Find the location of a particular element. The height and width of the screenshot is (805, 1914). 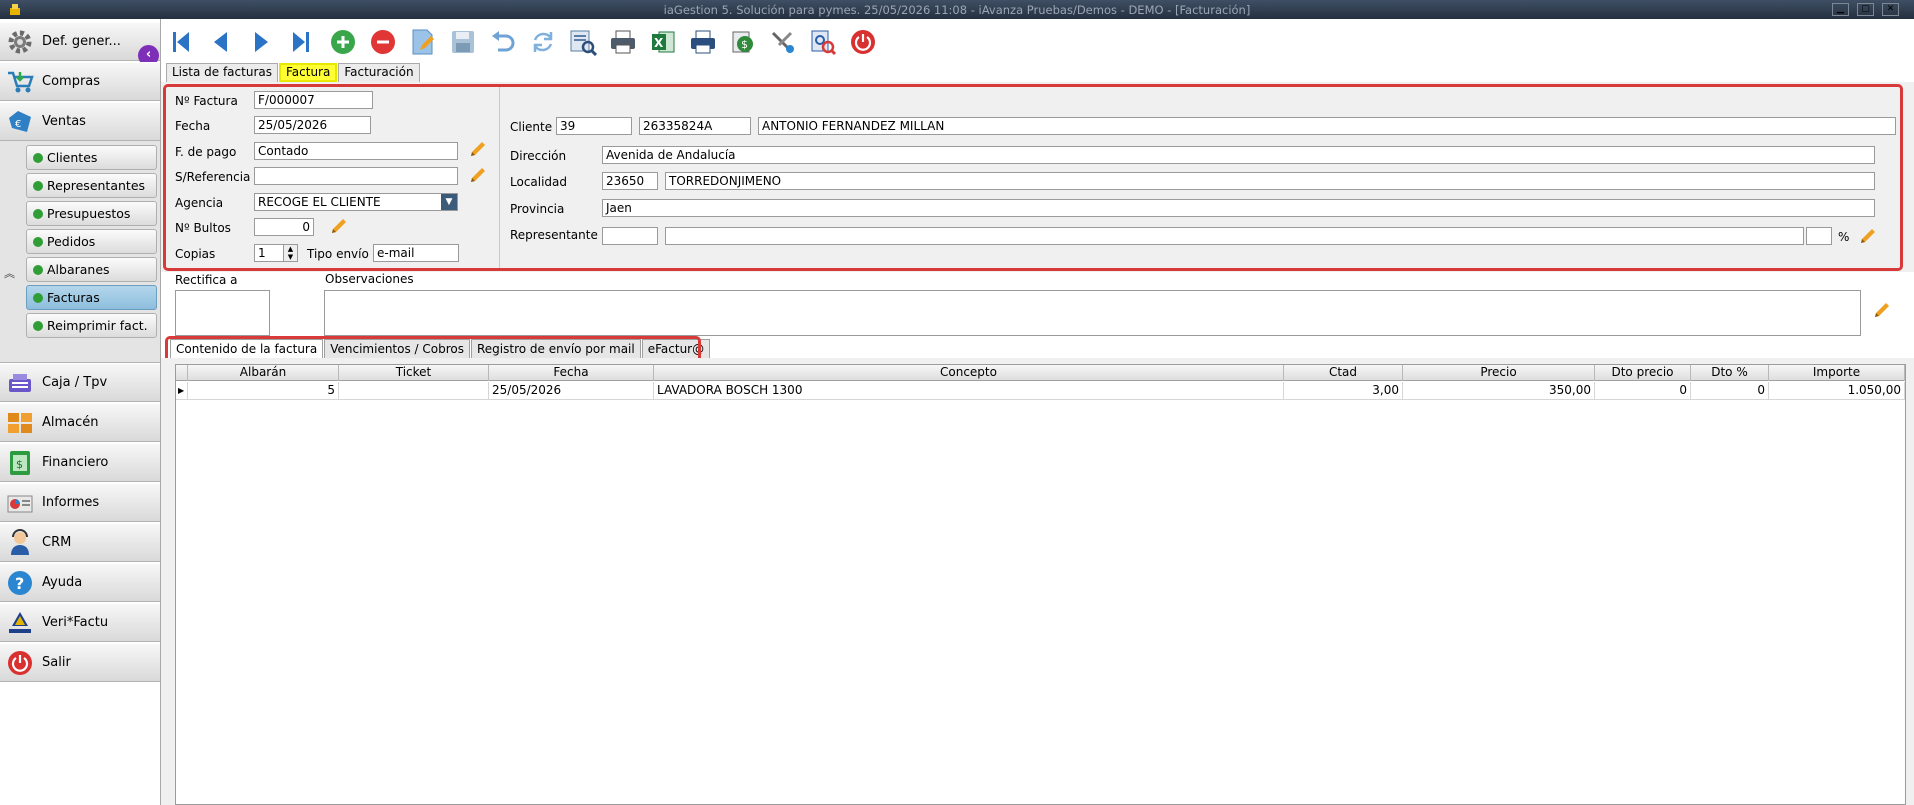

row-indicator-header is located at coordinates (182, 373).